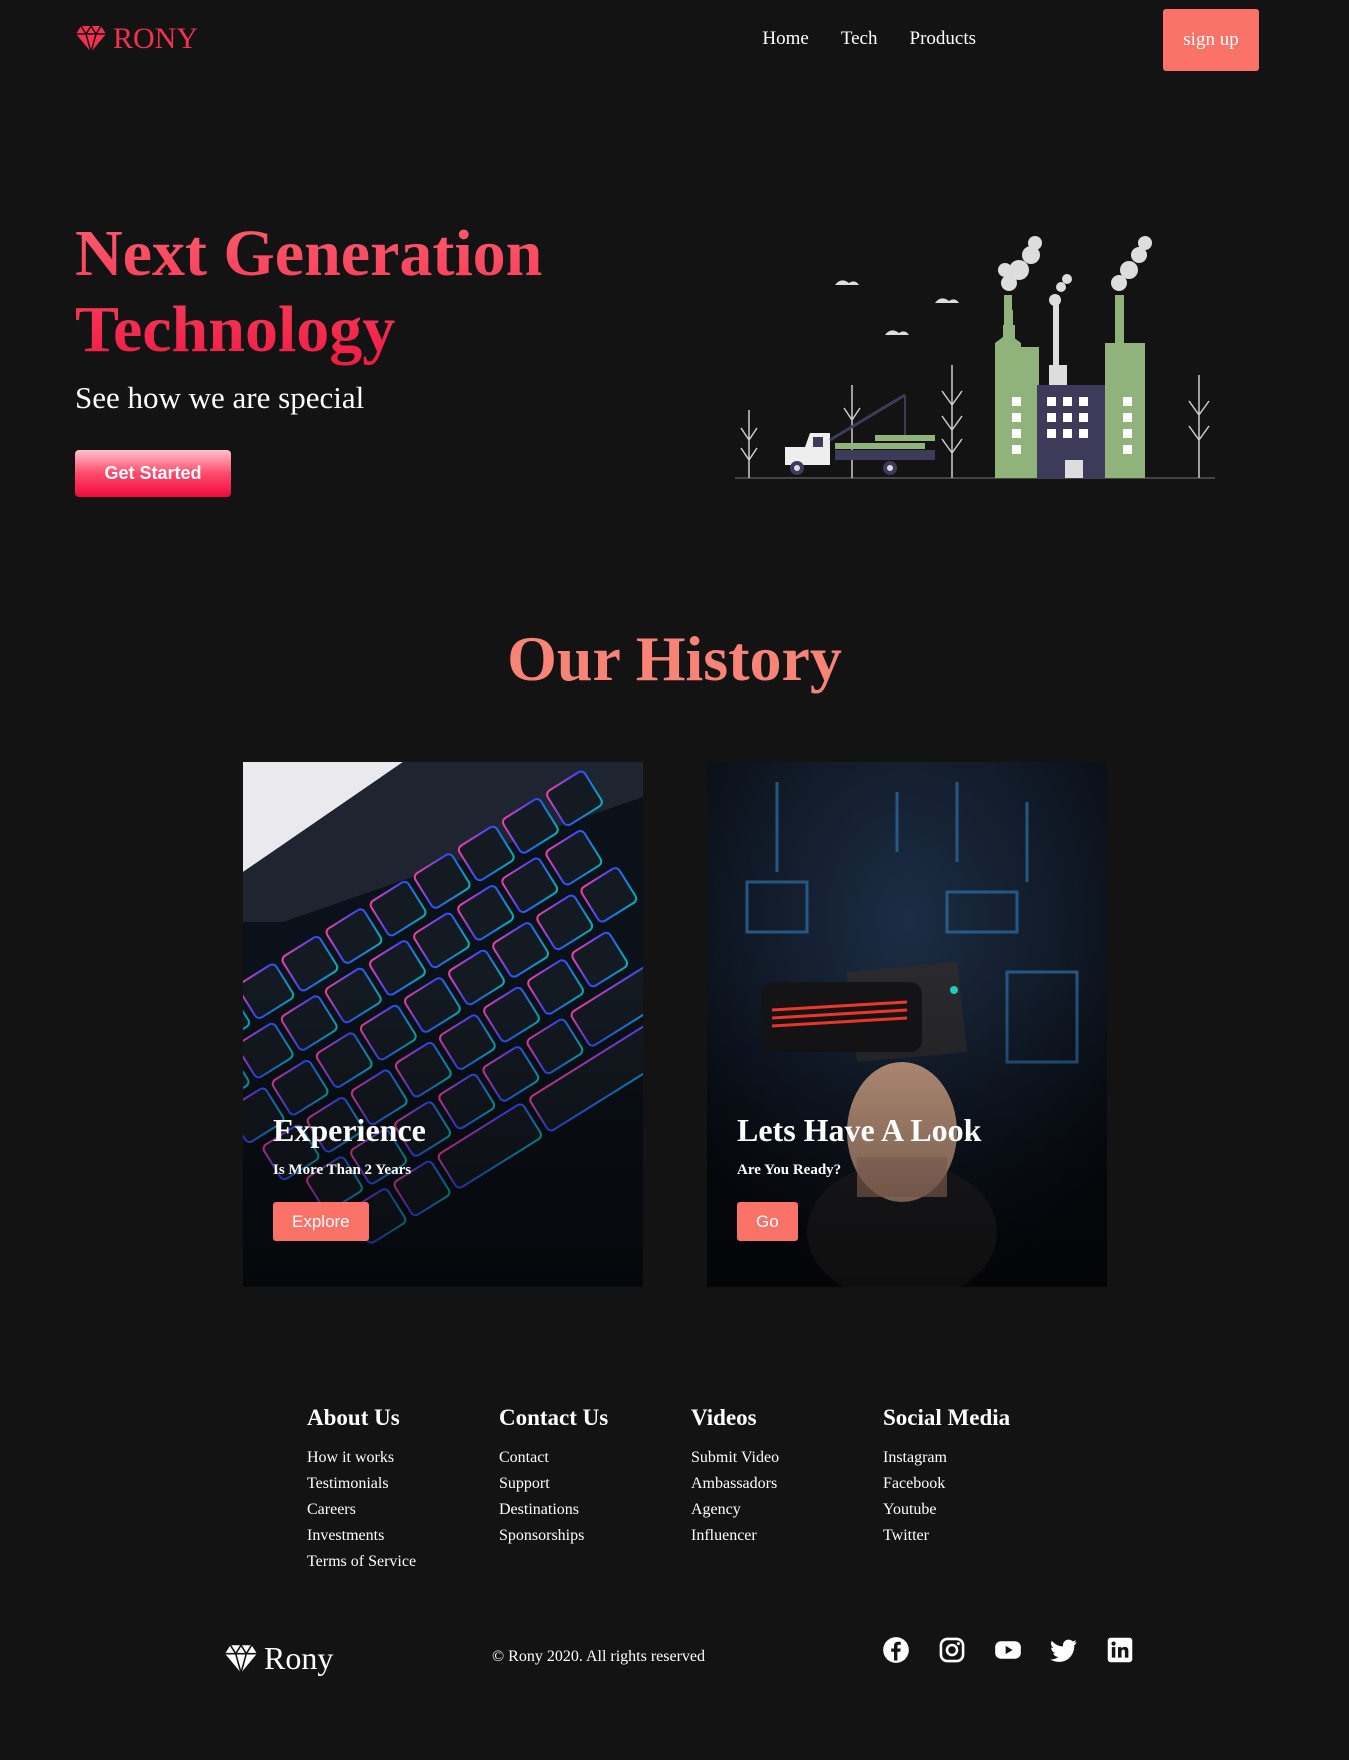  I want to click on footer-heading: About Us, so click(353, 1417).